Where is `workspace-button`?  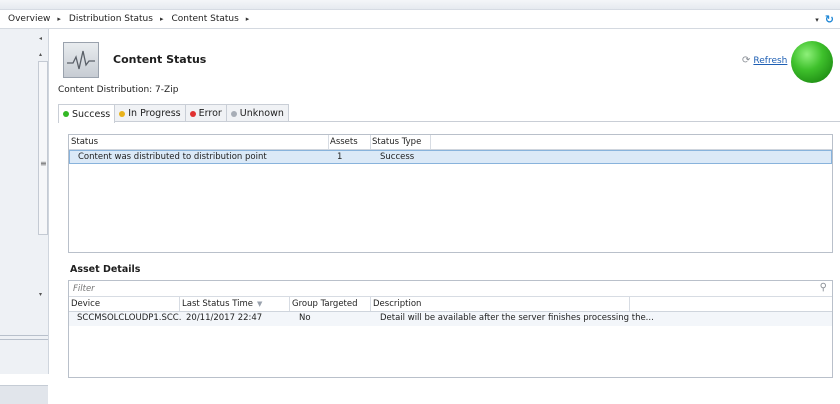 workspace-button is located at coordinates (24, 394).